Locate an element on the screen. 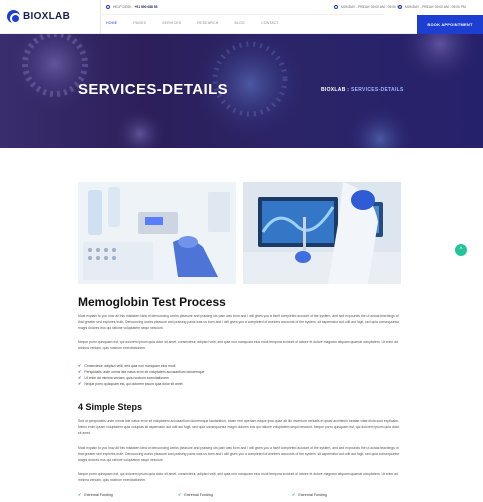 The width and height of the screenshot is (483, 502). lab-photo-left is located at coordinates (157, 233).